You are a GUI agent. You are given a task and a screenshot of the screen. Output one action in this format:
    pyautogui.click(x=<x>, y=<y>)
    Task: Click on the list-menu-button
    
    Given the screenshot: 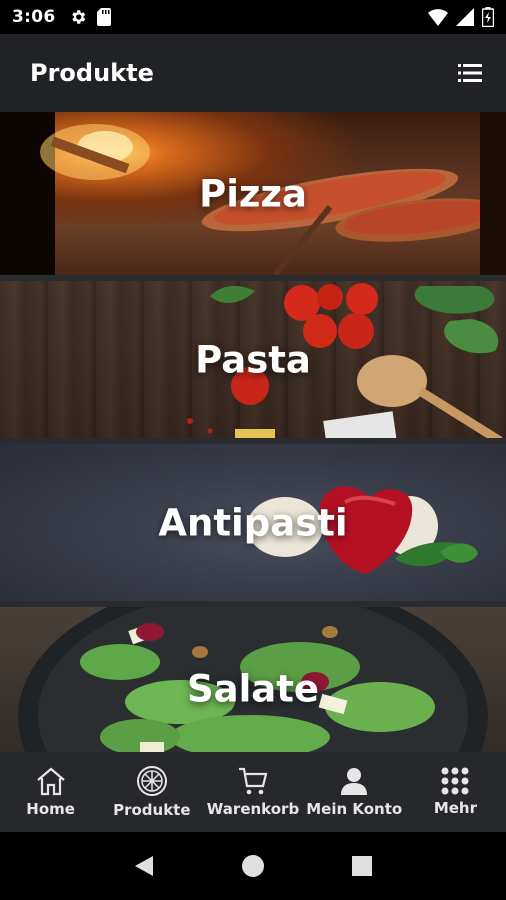 What is the action you would take?
    pyautogui.click(x=470, y=73)
    